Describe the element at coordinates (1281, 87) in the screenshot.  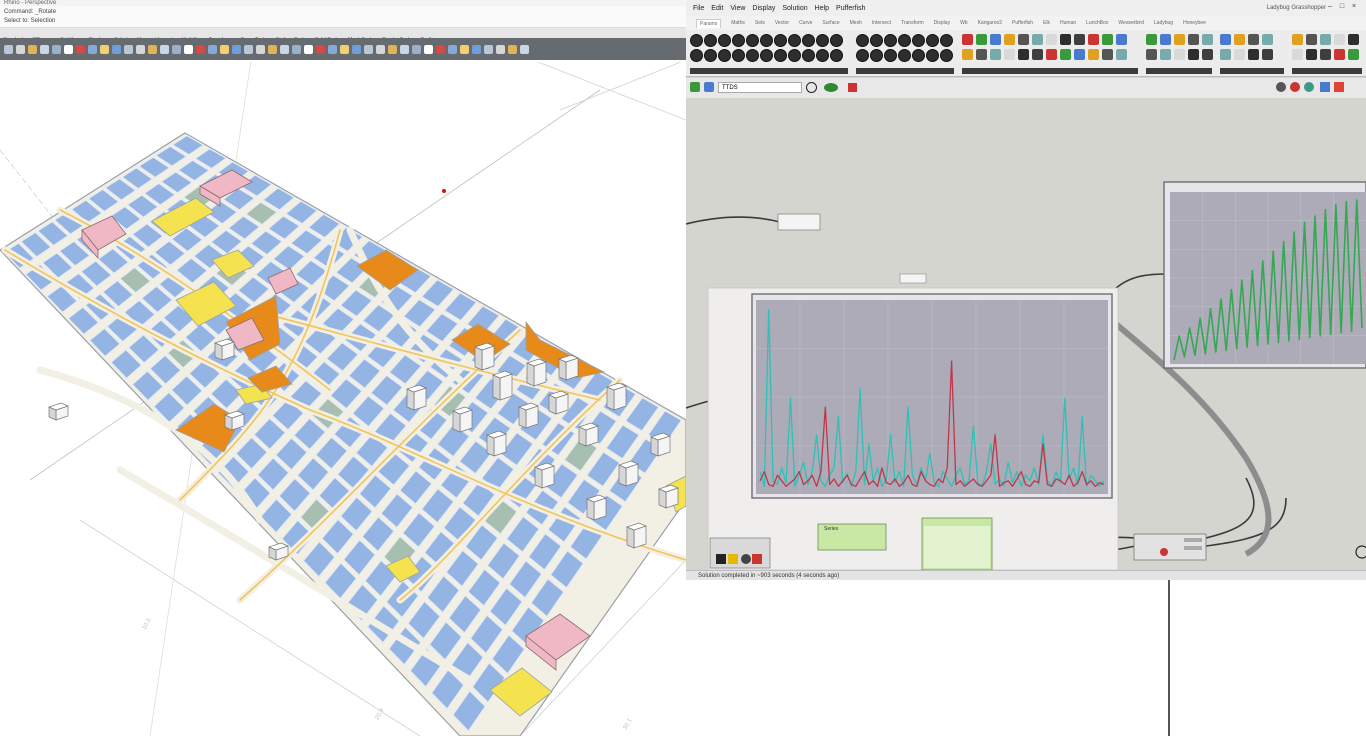
I see `sphere-icon` at that location.